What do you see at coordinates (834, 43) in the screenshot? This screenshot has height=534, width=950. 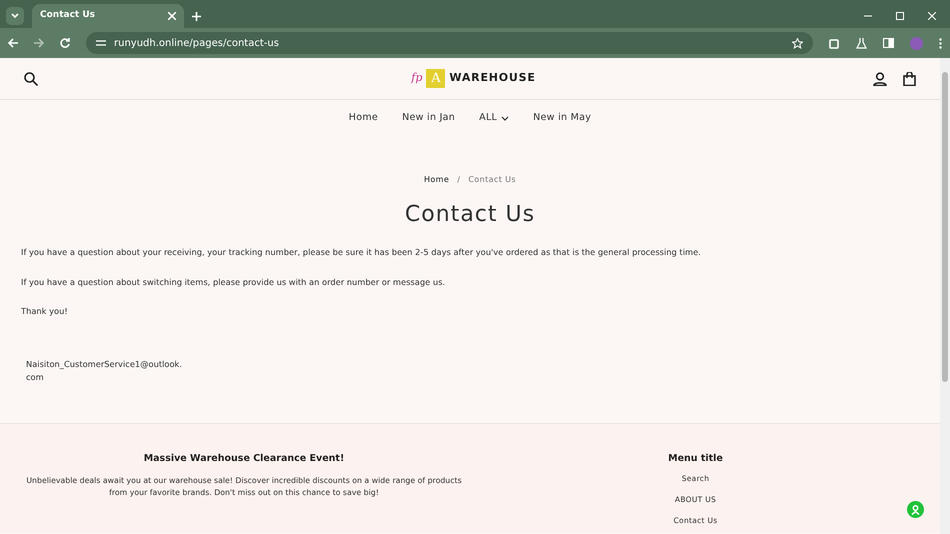 I see `extensions-icon` at bounding box center [834, 43].